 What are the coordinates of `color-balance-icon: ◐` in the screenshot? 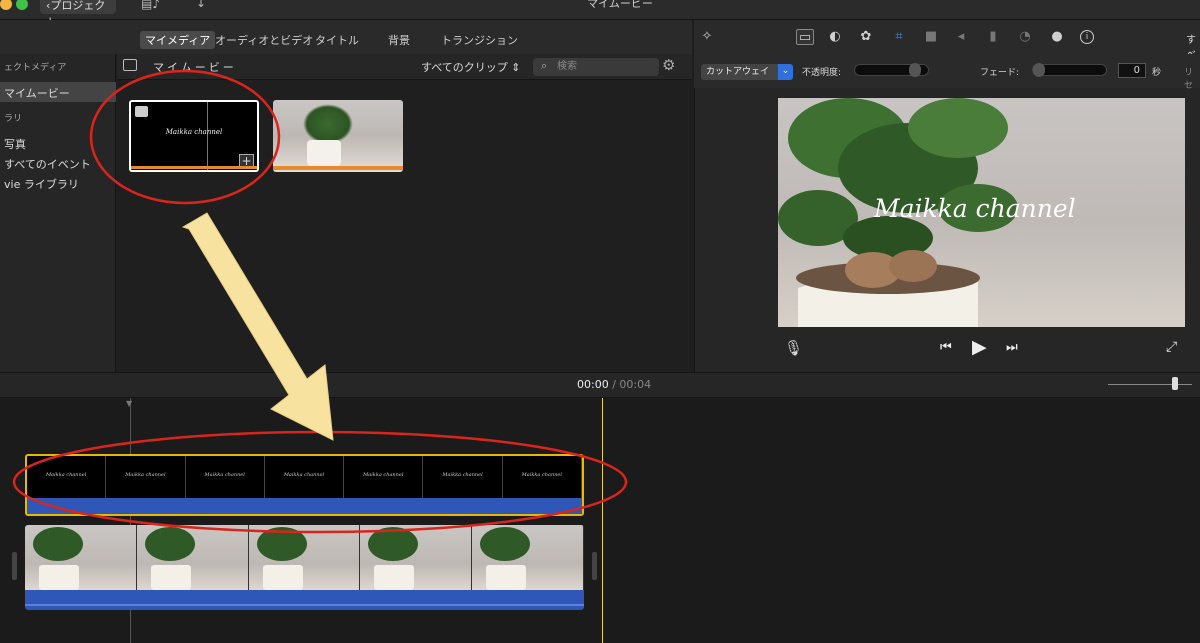 It's located at (835, 37).